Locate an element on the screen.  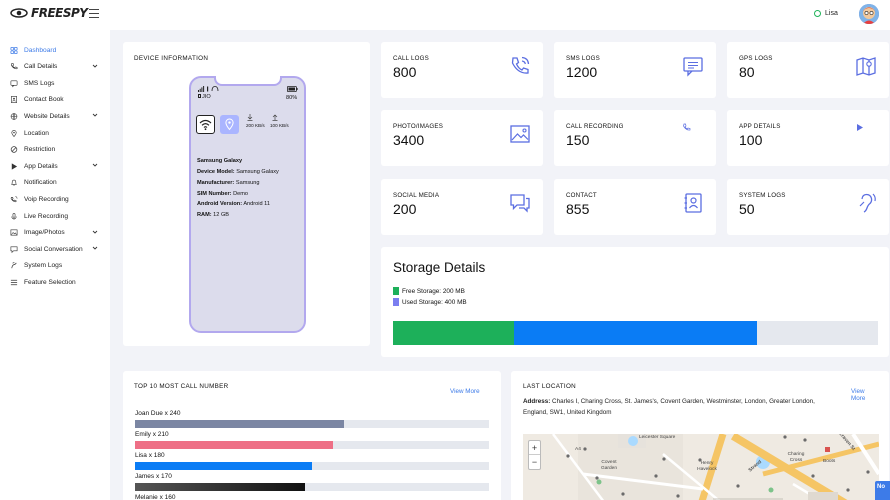
social-chat-icon is located at coordinates (520, 203).